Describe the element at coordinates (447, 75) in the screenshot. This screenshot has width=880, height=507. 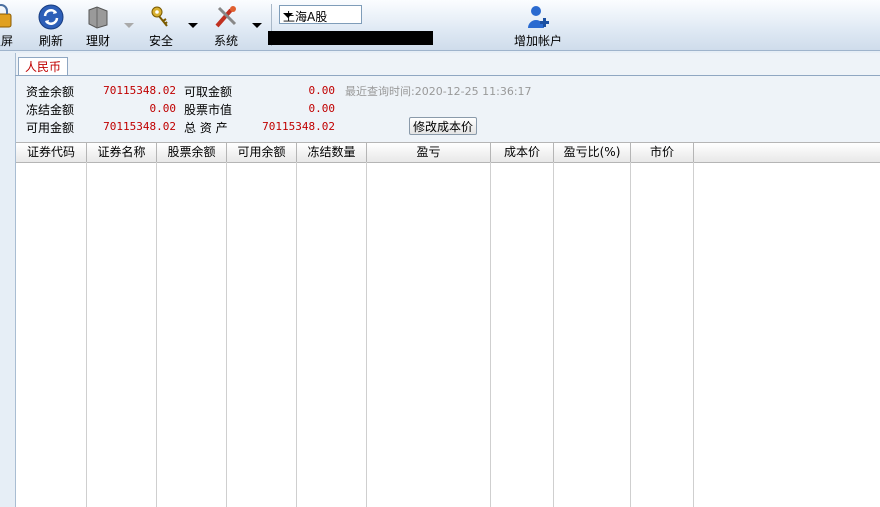
I see `tab-divider` at that location.